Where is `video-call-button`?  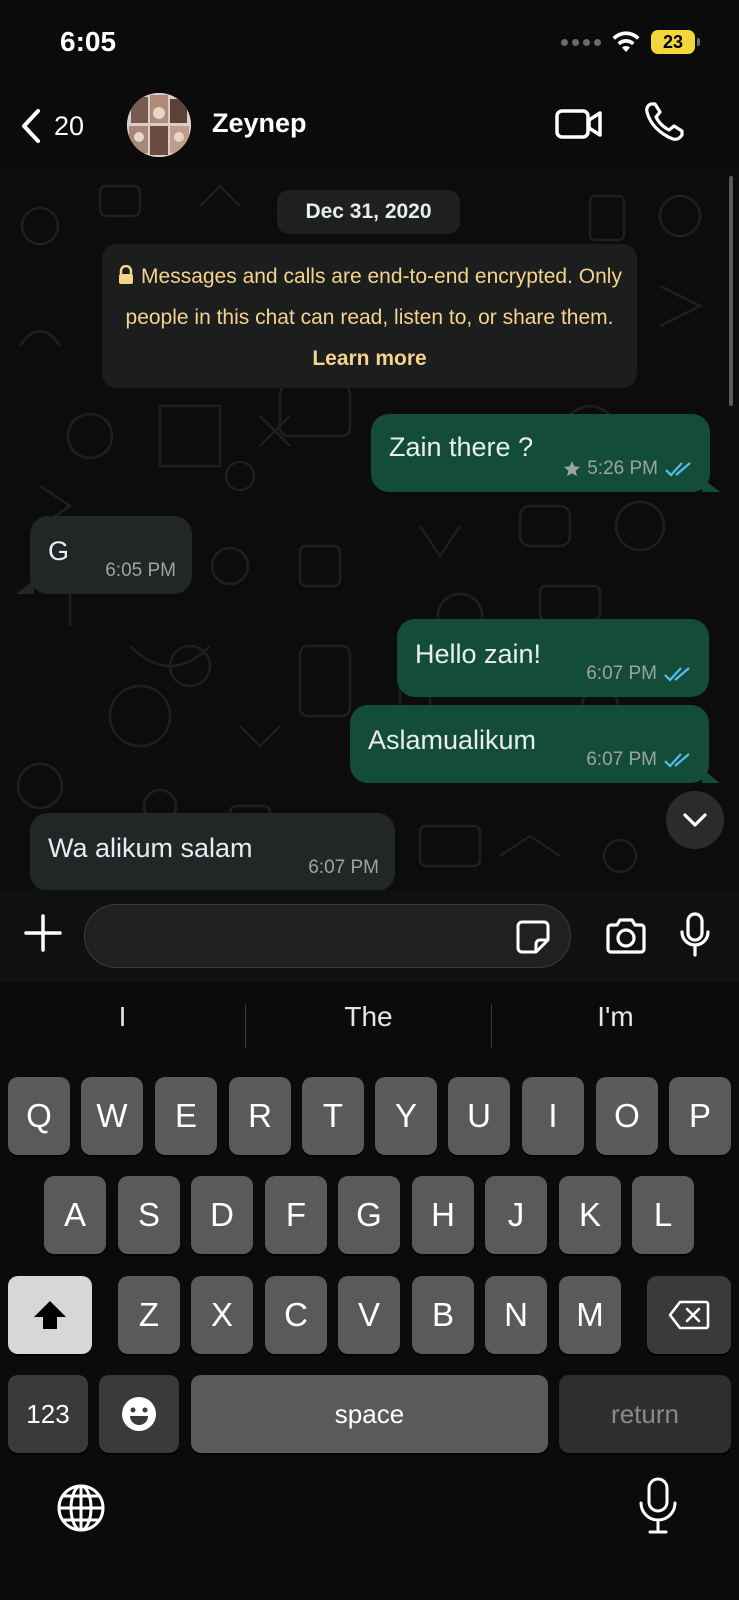 video-call-button is located at coordinates (579, 124).